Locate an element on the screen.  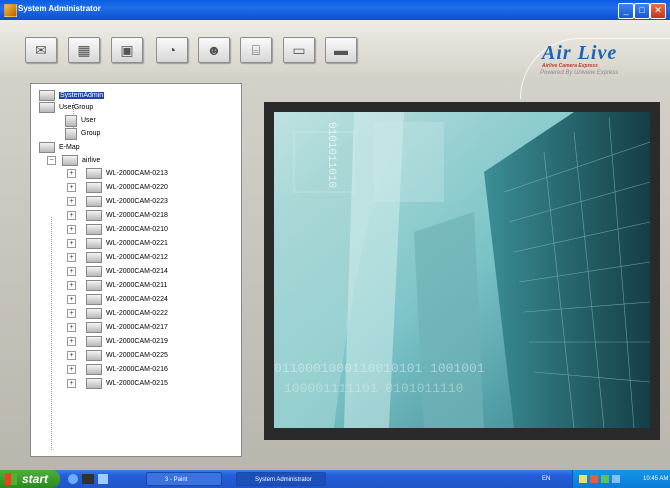
start-button: start is located at coordinates (30, 479).